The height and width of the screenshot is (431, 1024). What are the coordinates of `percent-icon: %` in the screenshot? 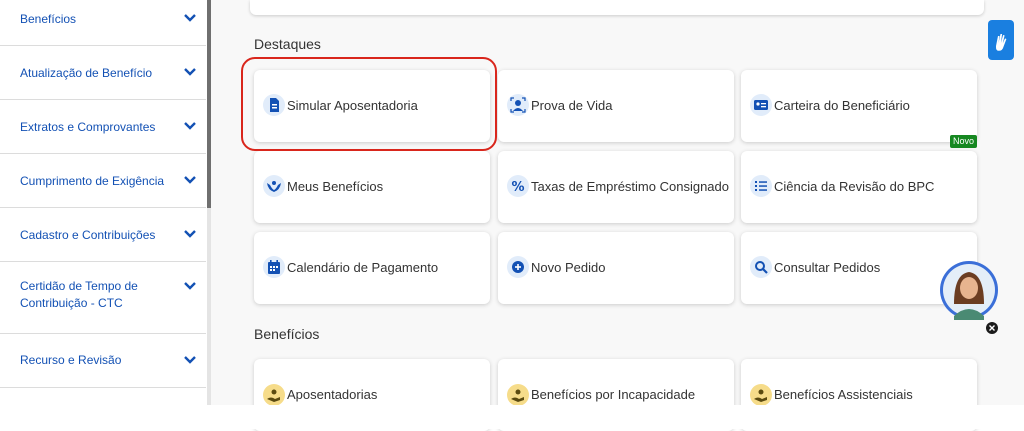 It's located at (518, 186).